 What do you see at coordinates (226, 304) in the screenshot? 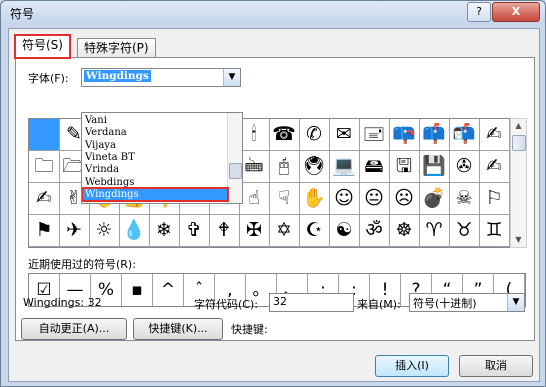
I see `char-code-label: 字符代码(C):` at bounding box center [226, 304].